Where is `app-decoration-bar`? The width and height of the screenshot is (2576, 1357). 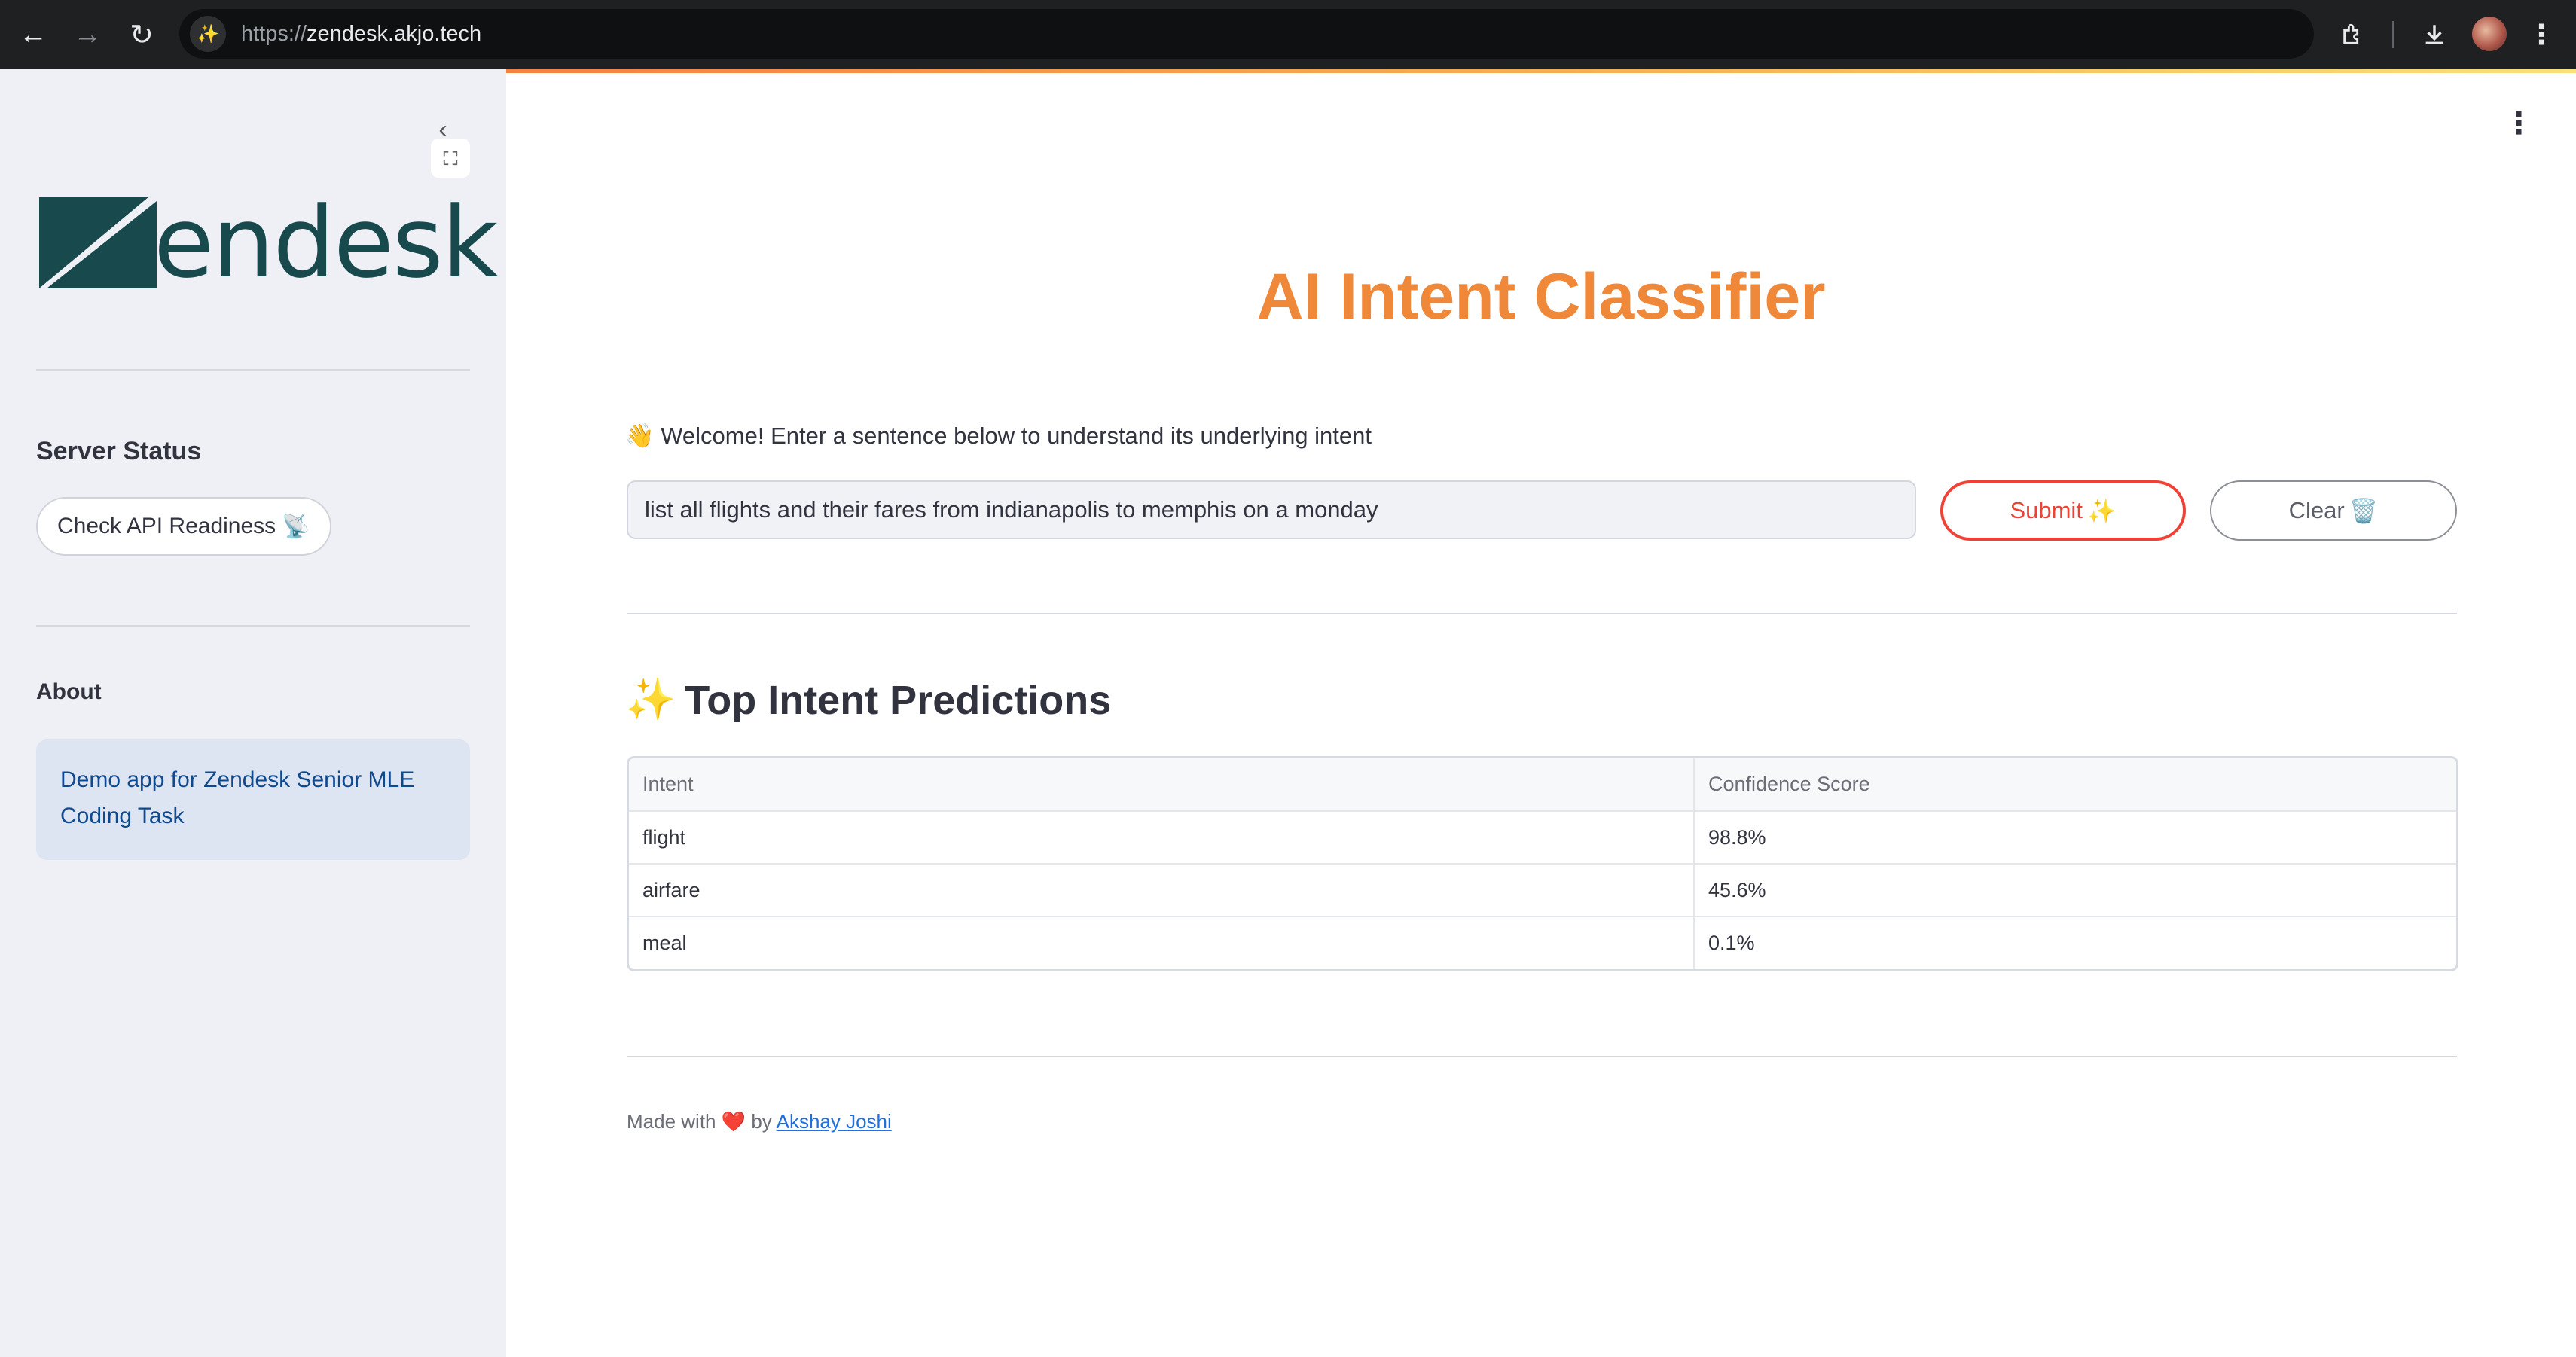
app-decoration-bar is located at coordinates (1541, 71).